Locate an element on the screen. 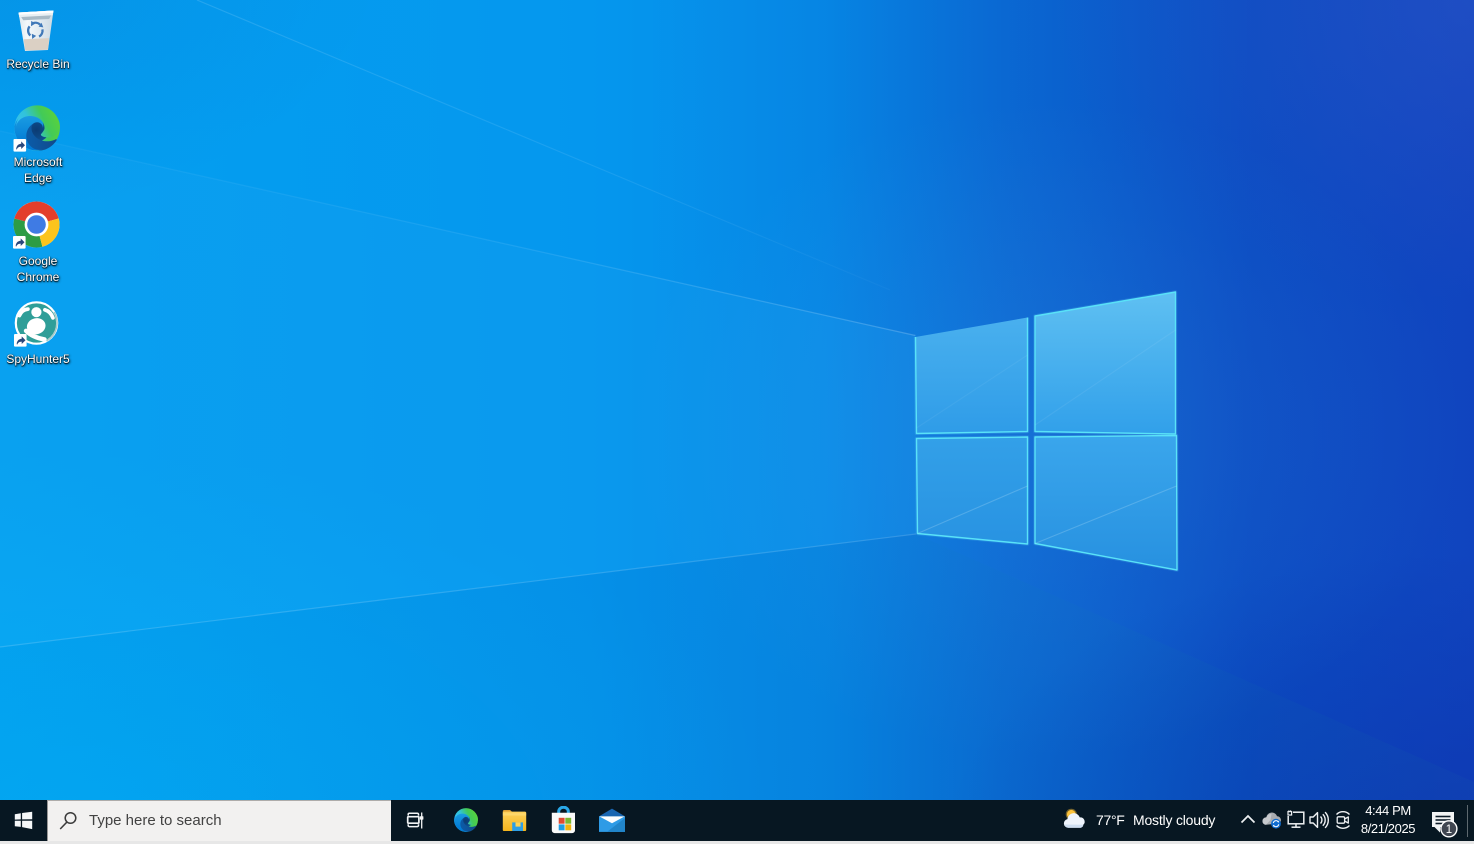 This screenshot has height=844, width=1474. svg-text: 1 is located at coordinates (1449, 830).